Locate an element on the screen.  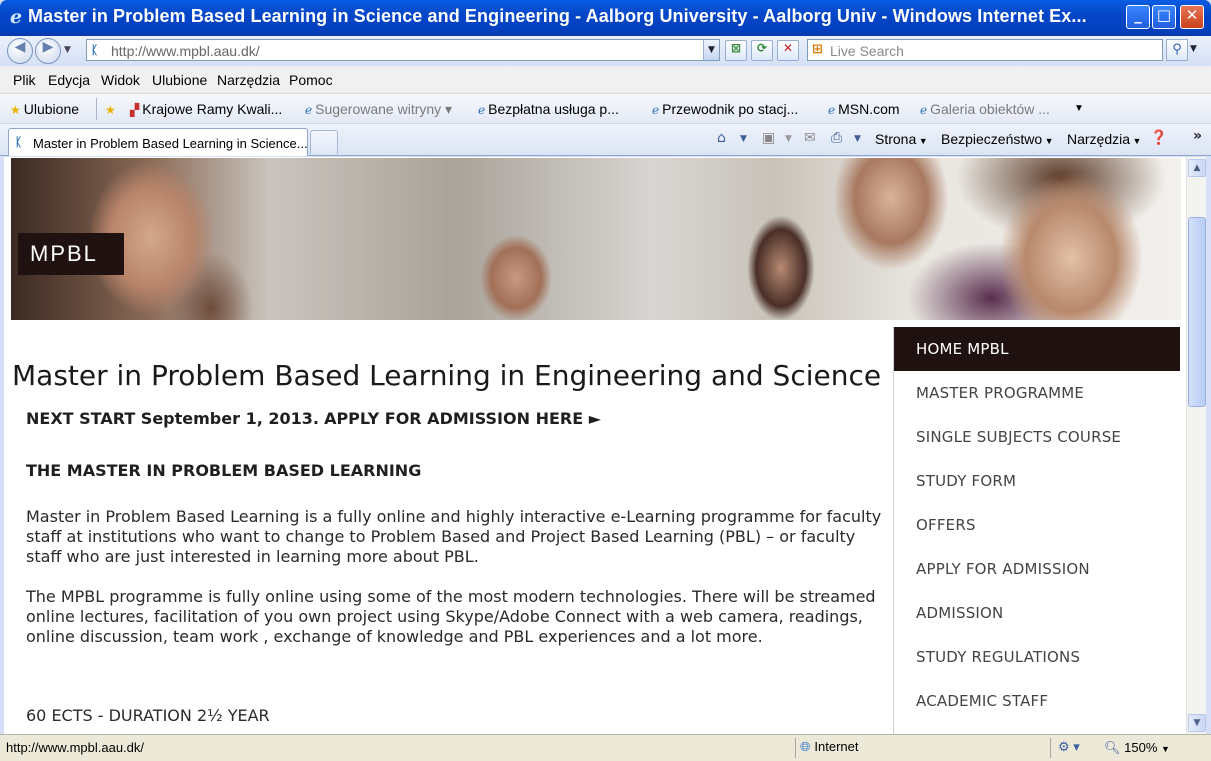
nav-admission: ADMISSION is located at coordinates (1037, 613).